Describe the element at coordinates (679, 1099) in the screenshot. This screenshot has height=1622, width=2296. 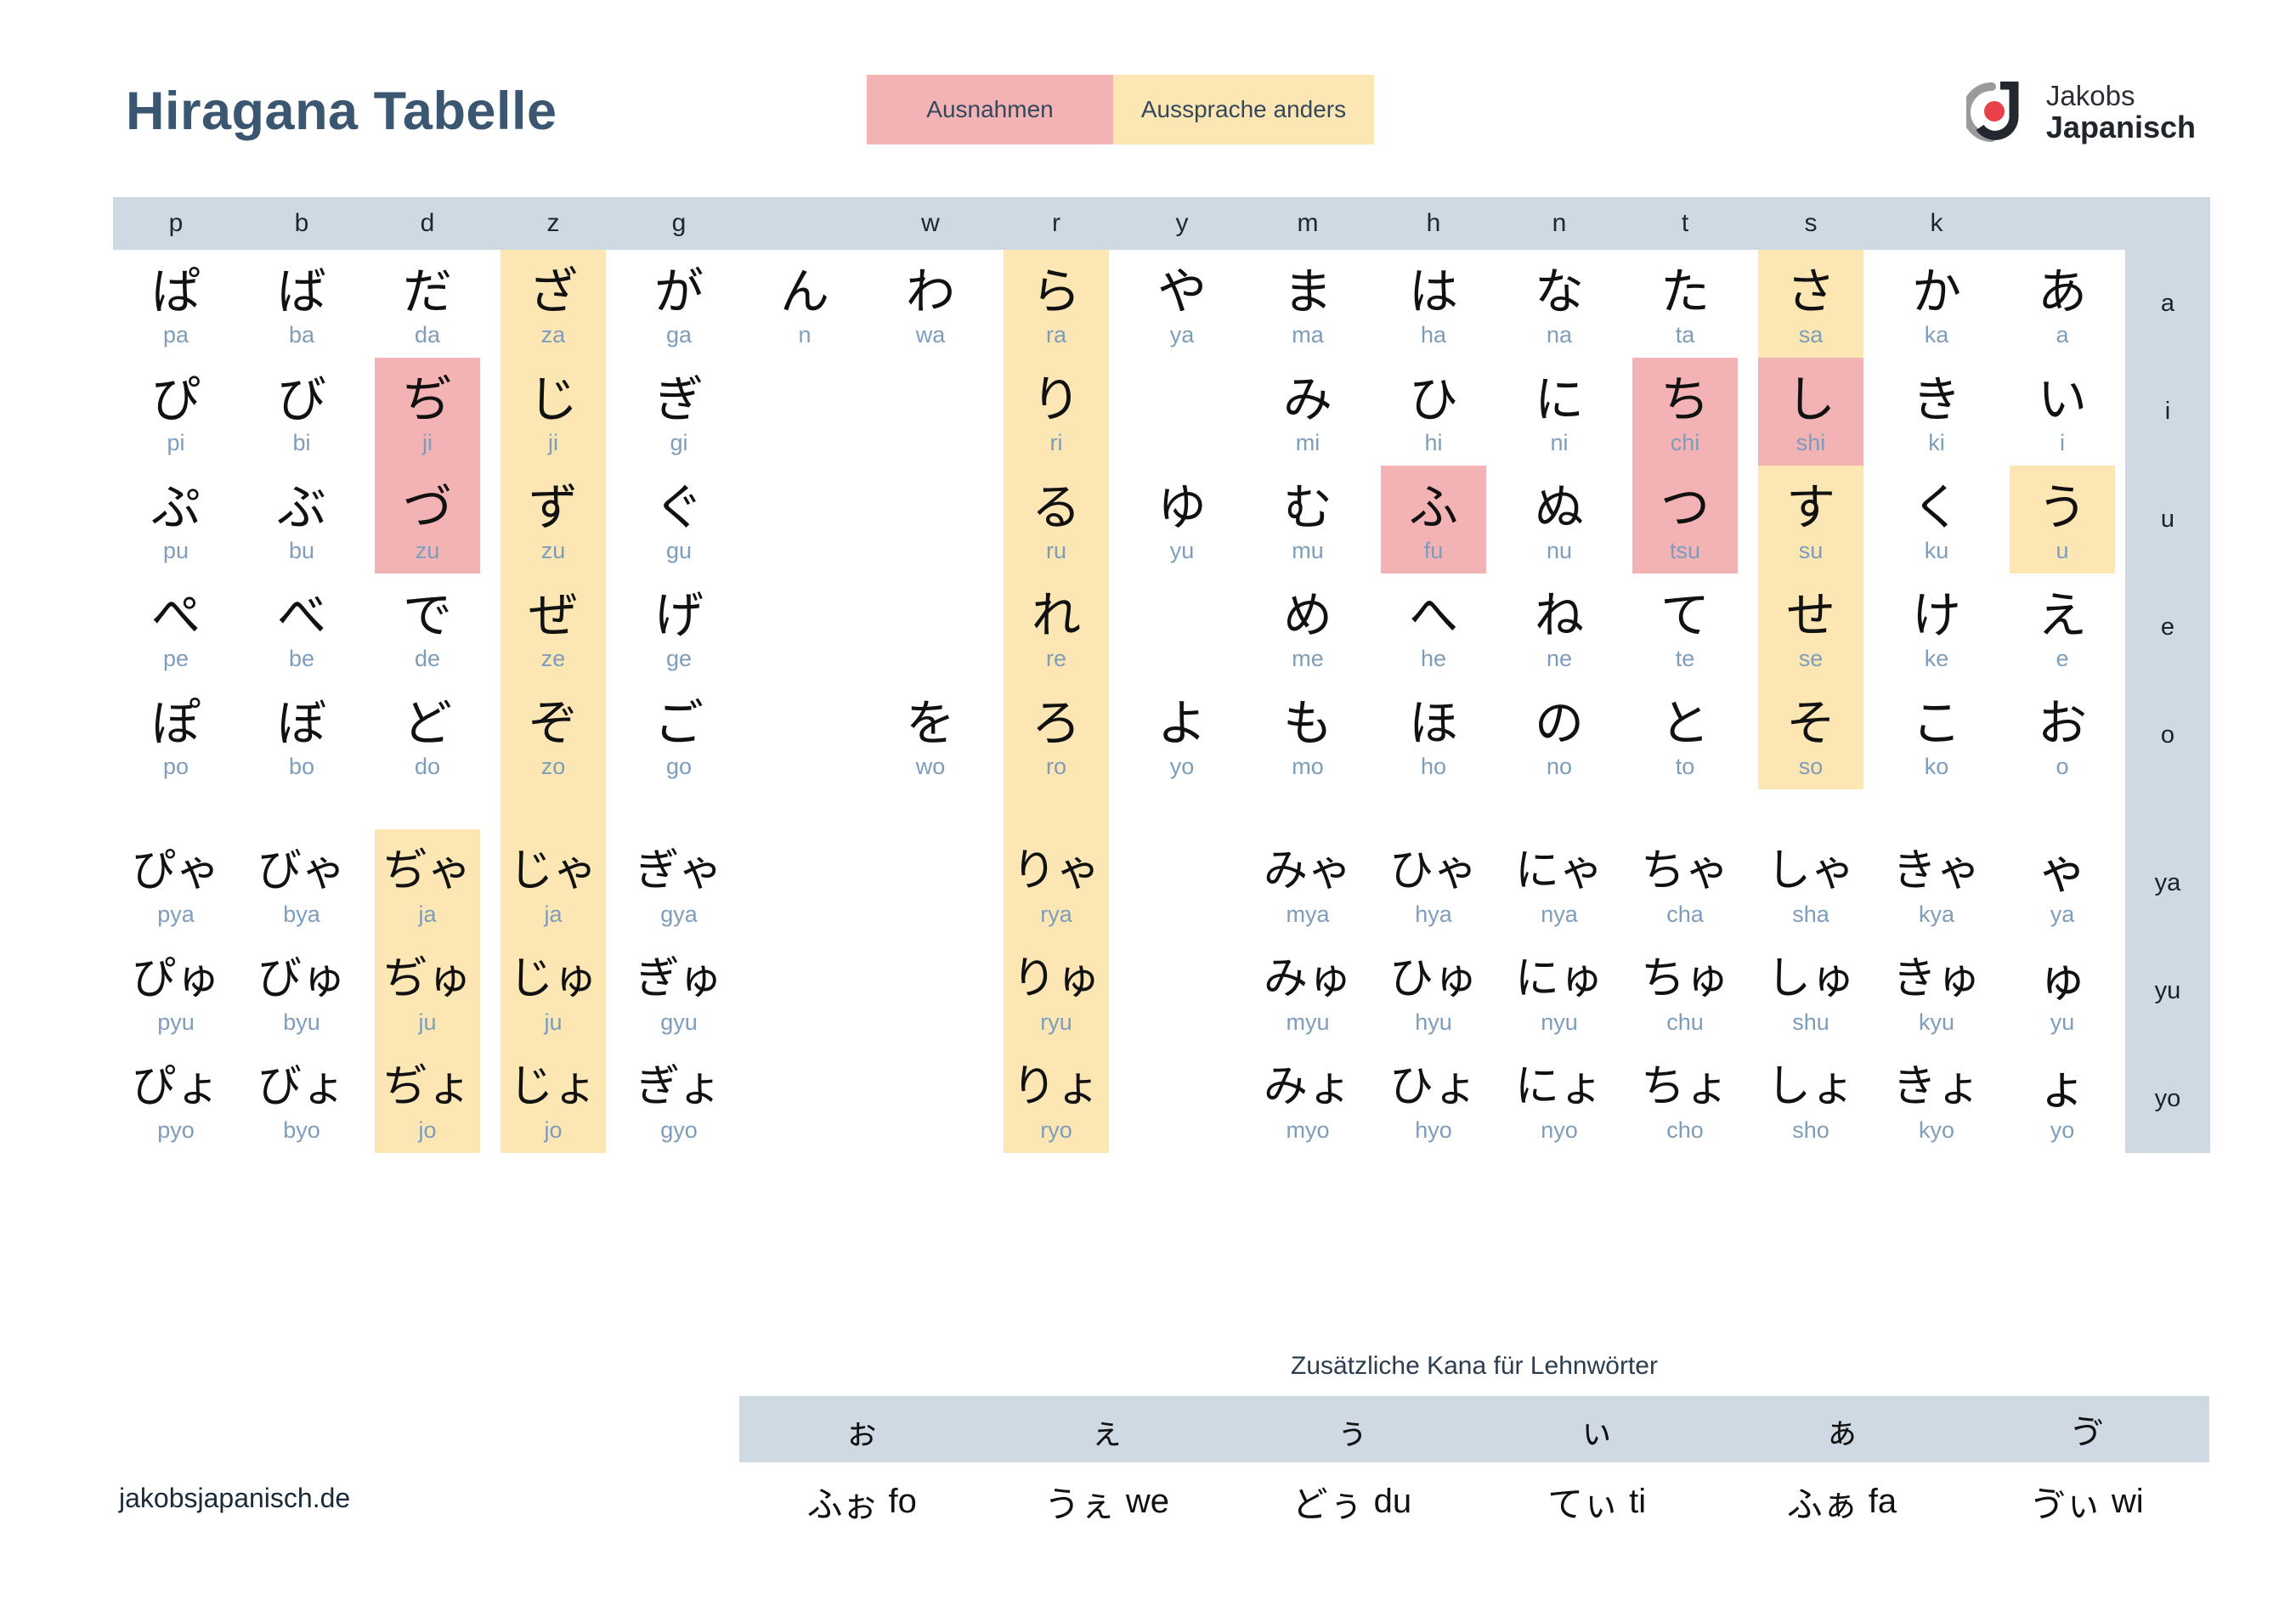
I see `kana-cell-gyo: ぎょ gyo` at that location.